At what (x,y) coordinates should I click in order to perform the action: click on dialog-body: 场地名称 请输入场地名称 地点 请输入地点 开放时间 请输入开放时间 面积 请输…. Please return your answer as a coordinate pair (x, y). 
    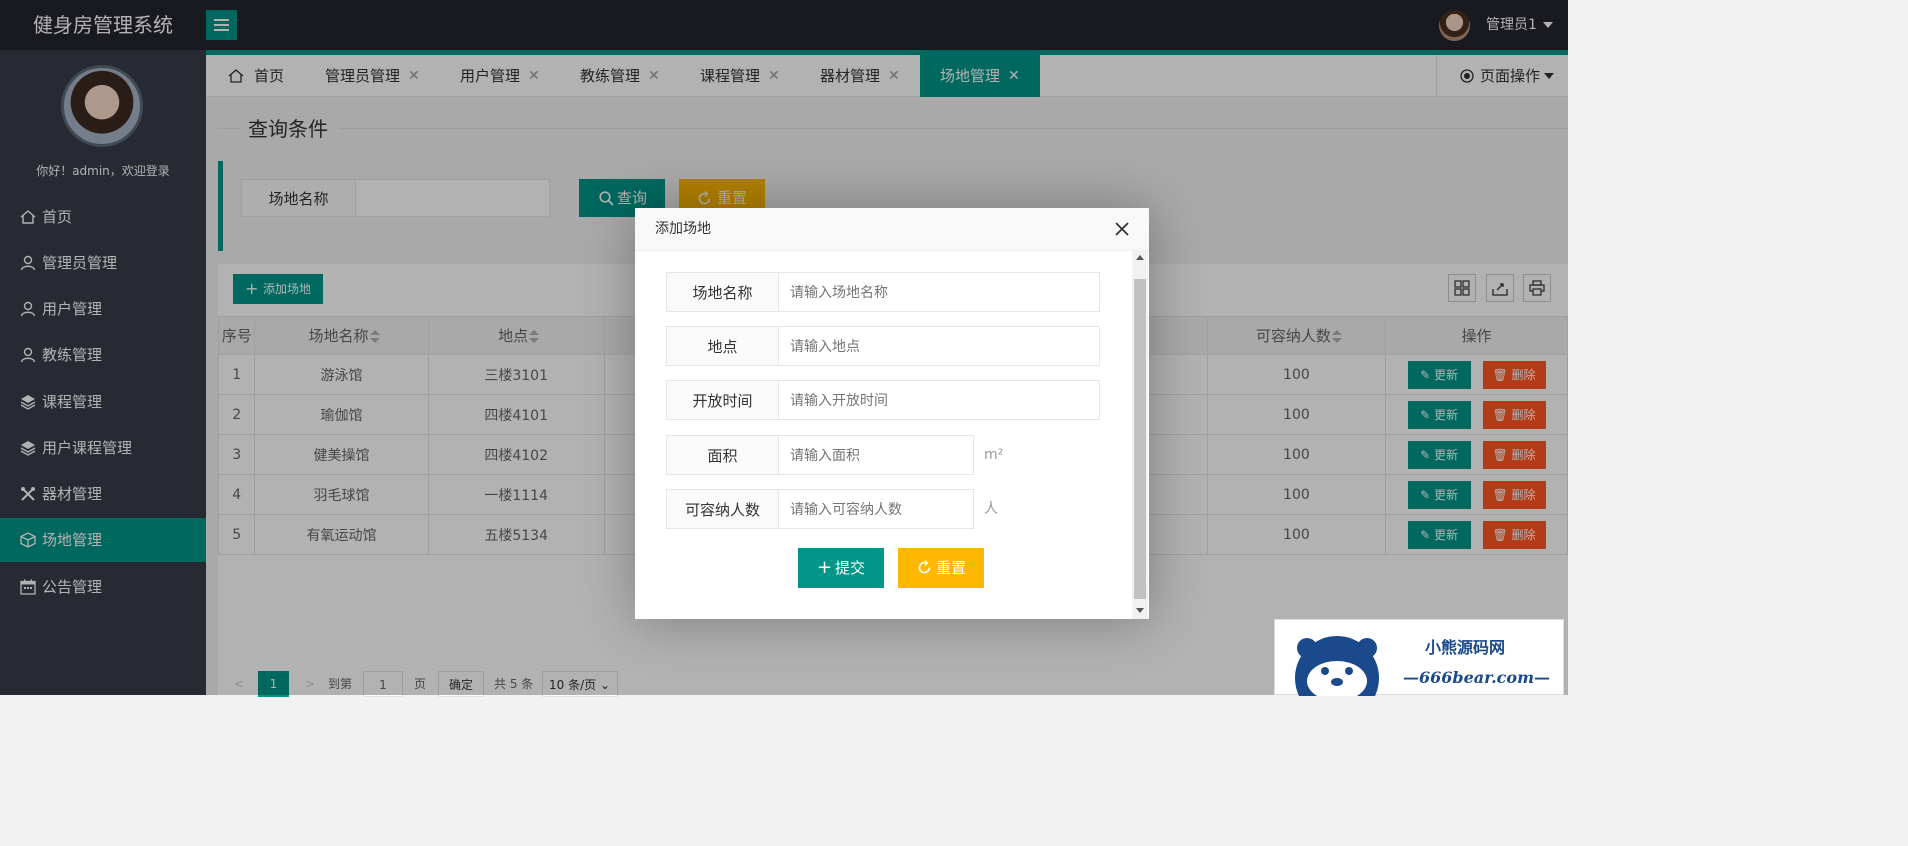
    Looking at the image, I should click on (892, 435).